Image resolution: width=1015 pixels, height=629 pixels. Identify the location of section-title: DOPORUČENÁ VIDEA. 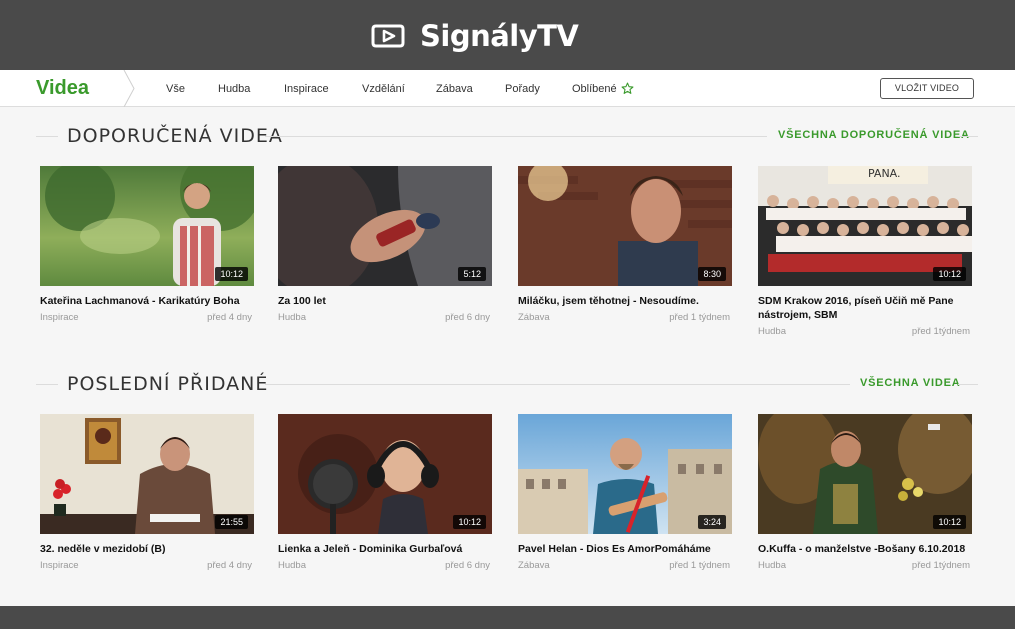
(175, 136).